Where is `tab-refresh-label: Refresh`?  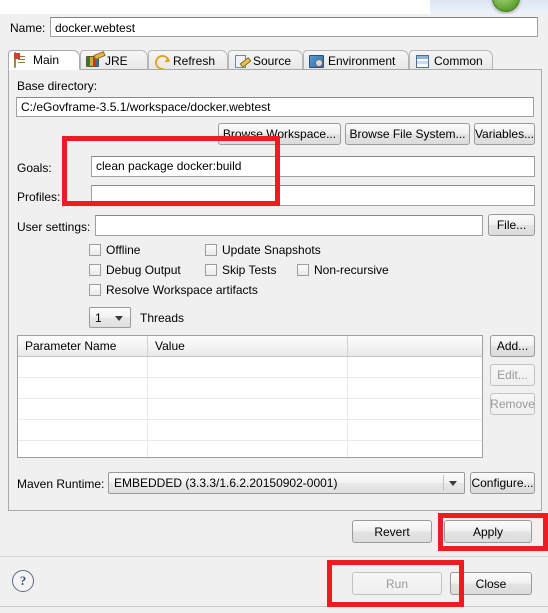 tab-refresh-label: Refresh is located at coordinates (194, 60).